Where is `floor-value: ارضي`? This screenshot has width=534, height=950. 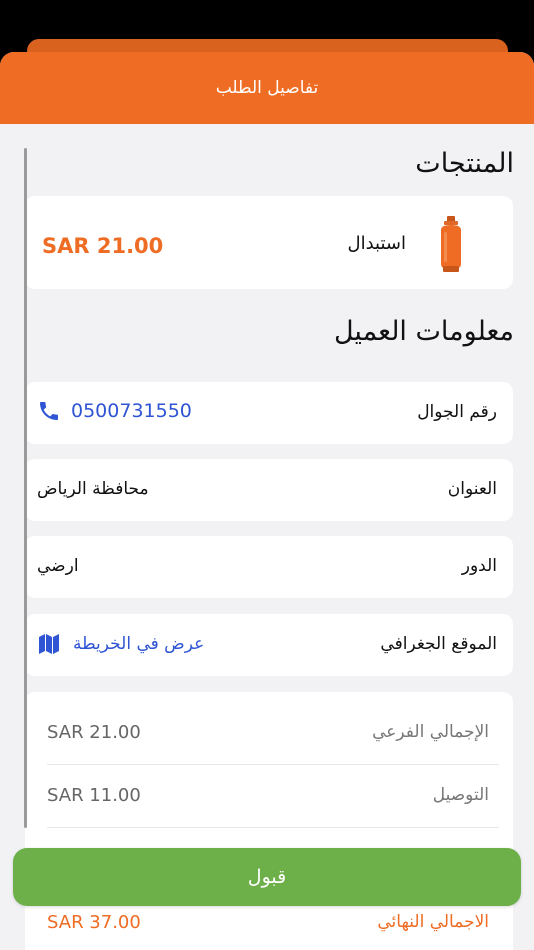 floor-value: ارضي is located at coordinates (58, 566).